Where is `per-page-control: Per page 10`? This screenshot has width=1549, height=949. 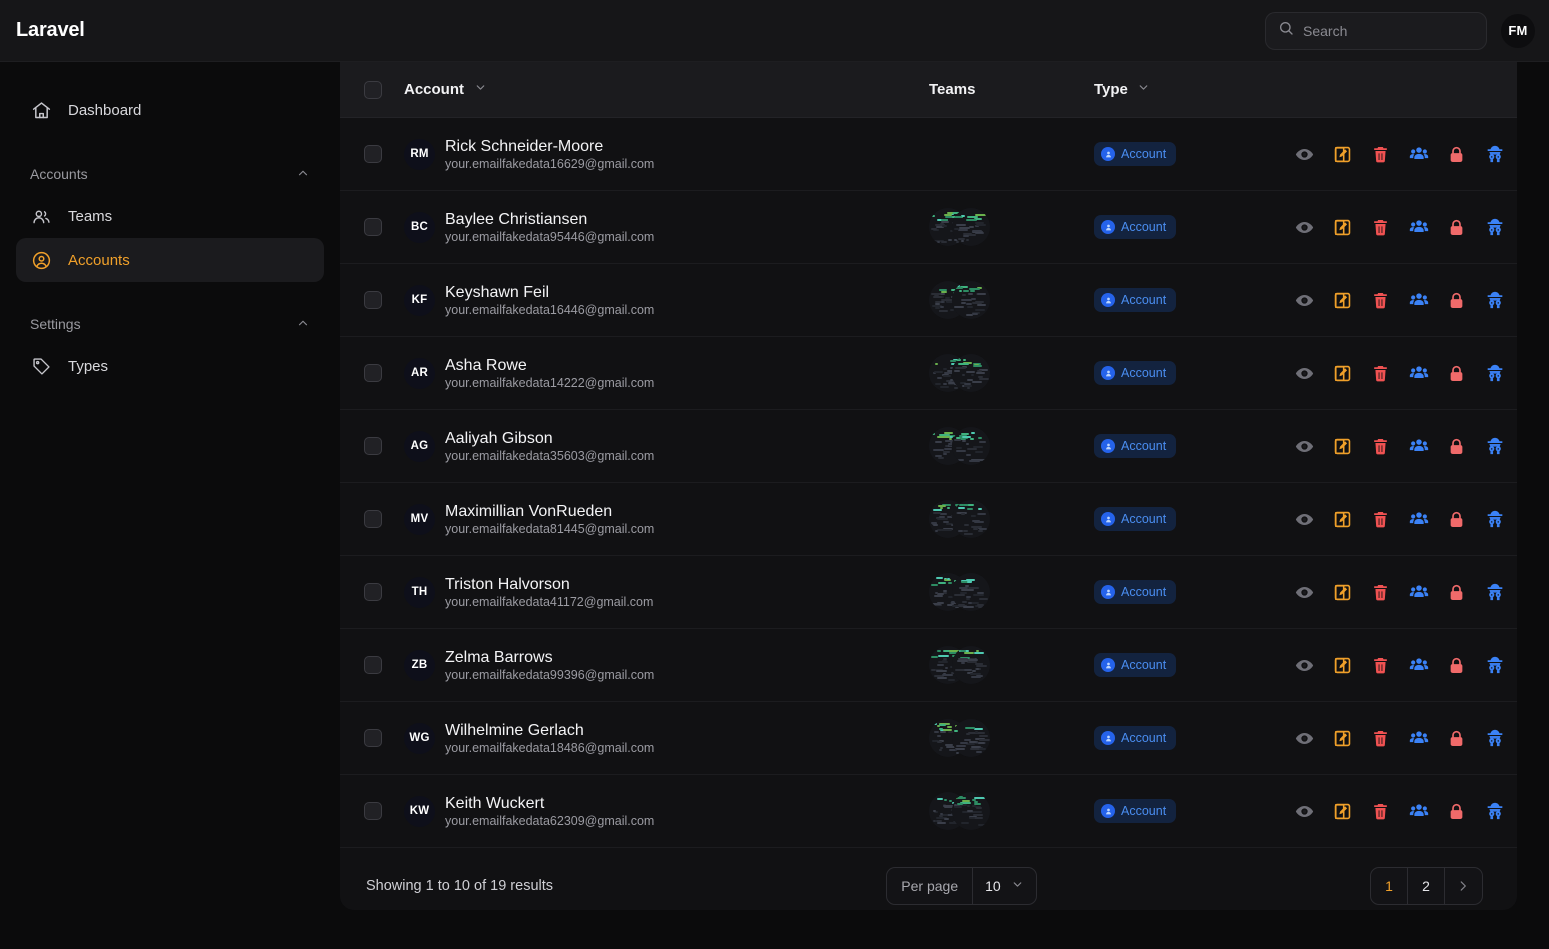 per-page-control: Per page 10 is located at coordinates (961, 885).